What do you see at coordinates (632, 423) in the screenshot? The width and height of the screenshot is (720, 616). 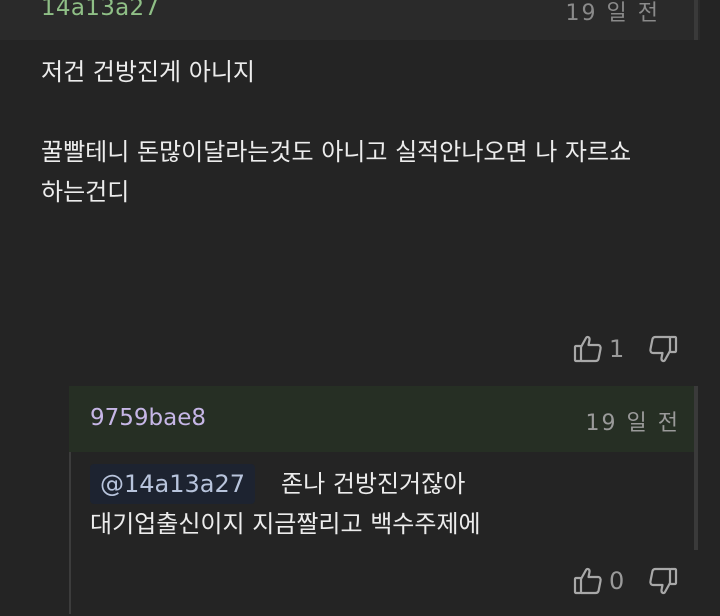 I see `reply-timestamp: 19 일 전` at bounding box center [632, 423].